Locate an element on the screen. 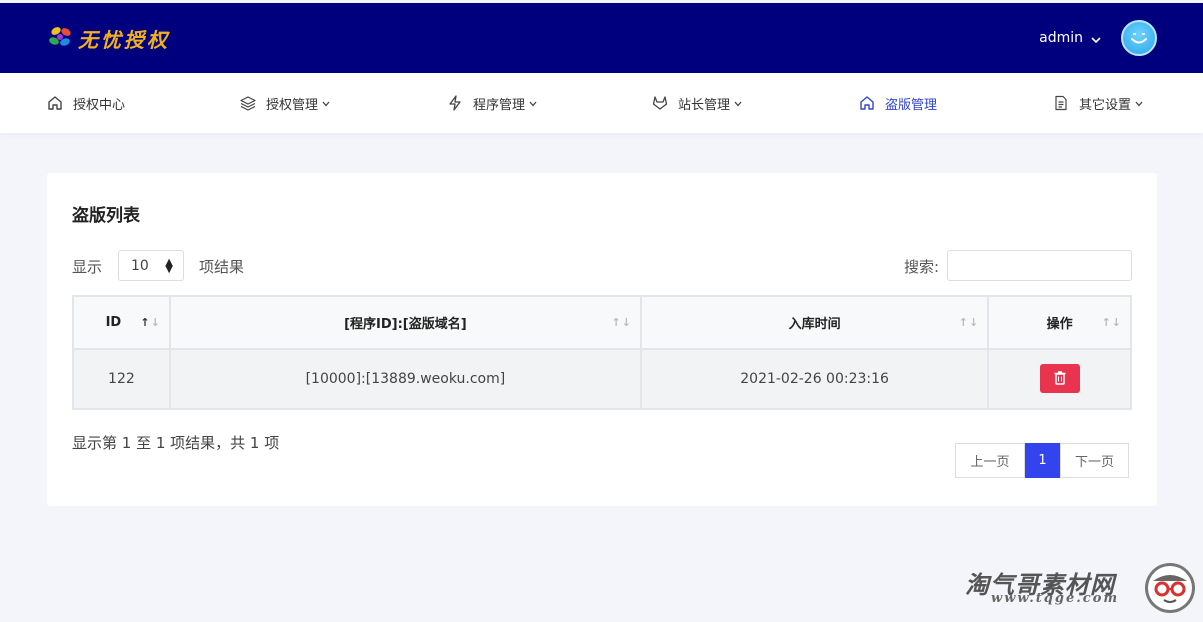 Image resolution: width=1203 pixels, height=622 pixels. glasses-face-icon is located at coordinates (1170, 588).